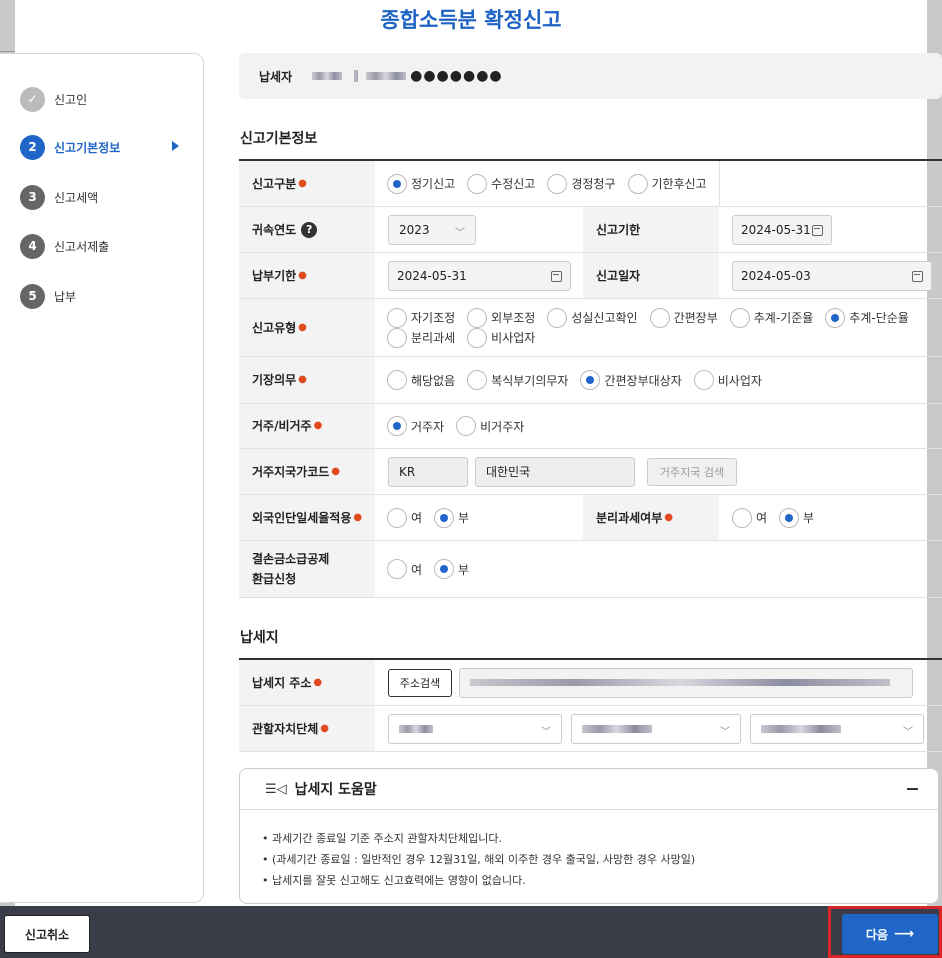  Describe the element at coordinates (604, 318) in the screenshot. I see `radio-label: 성실신고확인` at that location.